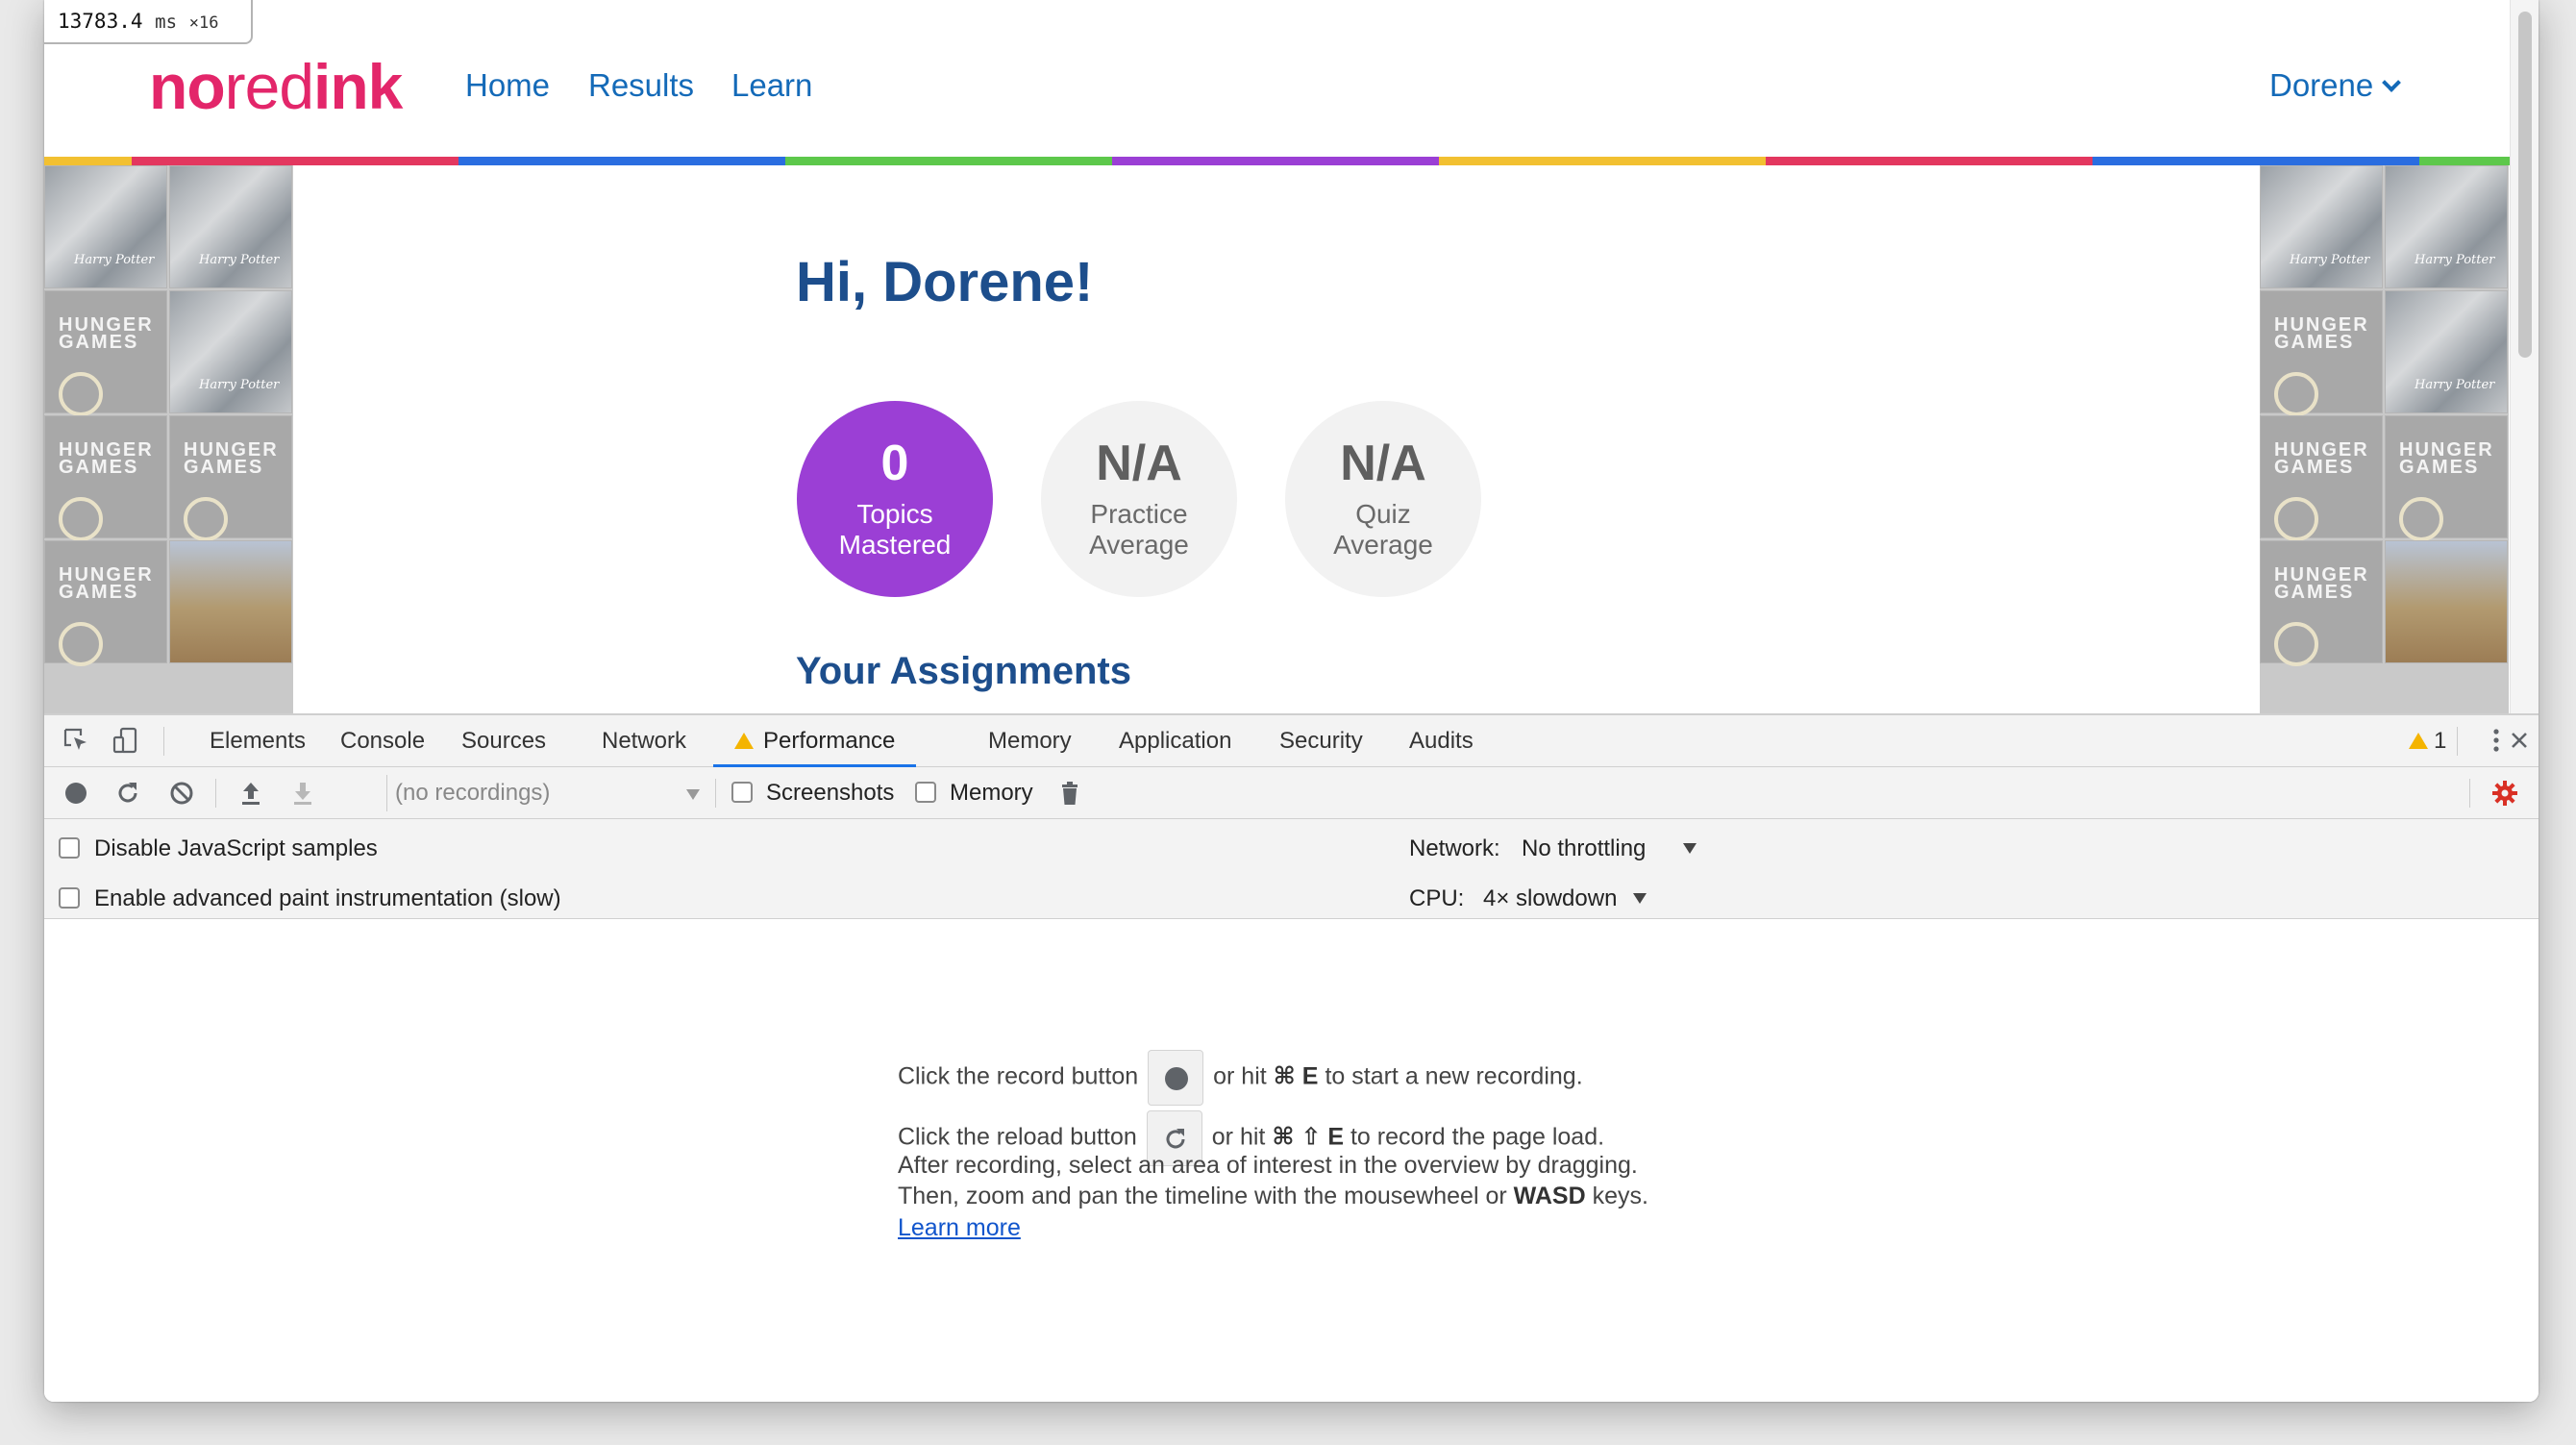  What do you see at coordinates (959, 1227) in the screenshot?
I see `learn-more-link: Learn more` at bounding box center [959, 1227].